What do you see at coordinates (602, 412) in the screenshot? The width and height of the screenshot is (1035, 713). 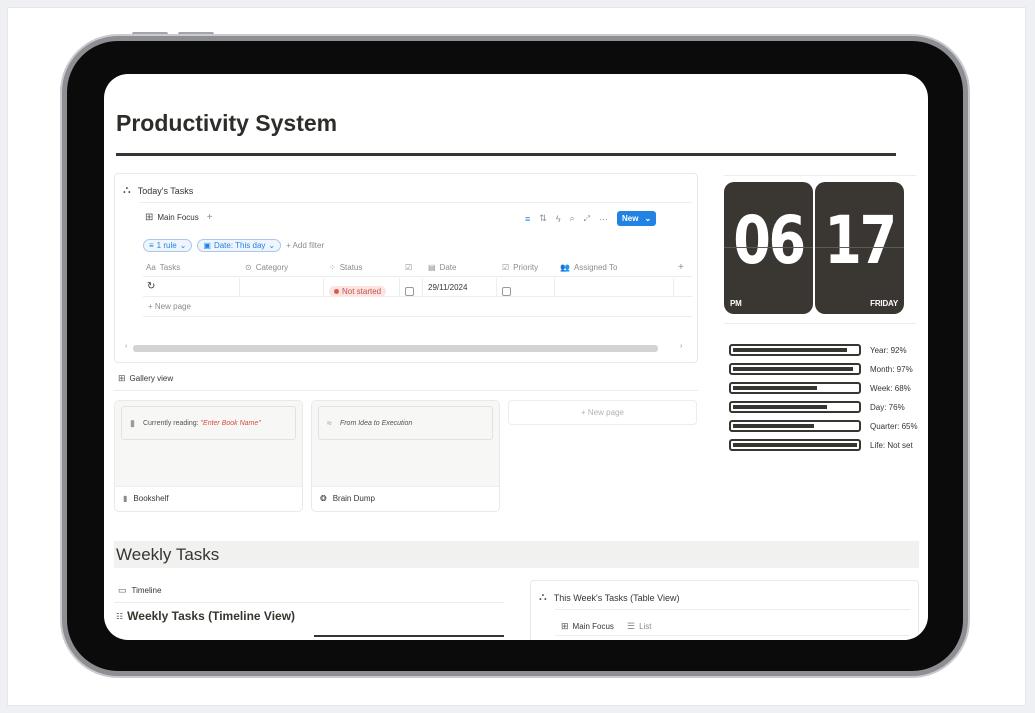 I see `gallery-new-page-button: + New page` at bounding box center [602, 412].